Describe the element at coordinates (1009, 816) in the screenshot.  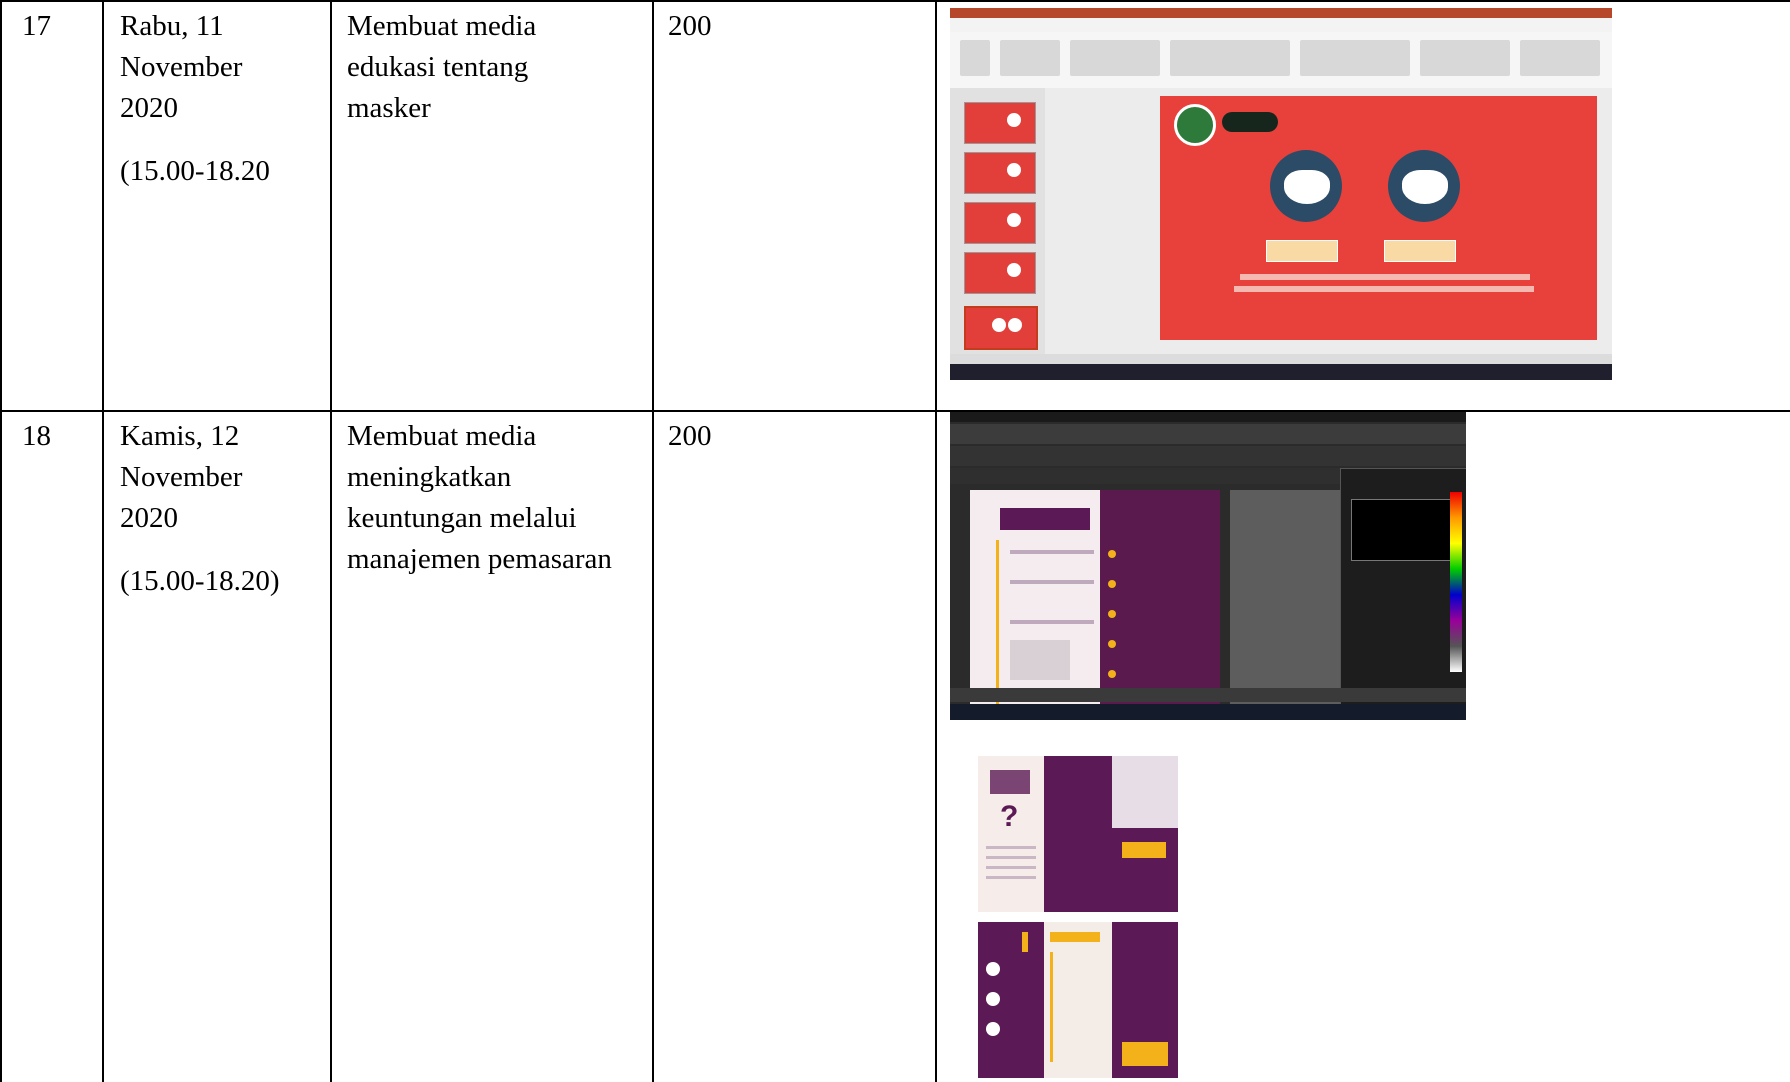
I see `question-mark-icon: ?` at that location.